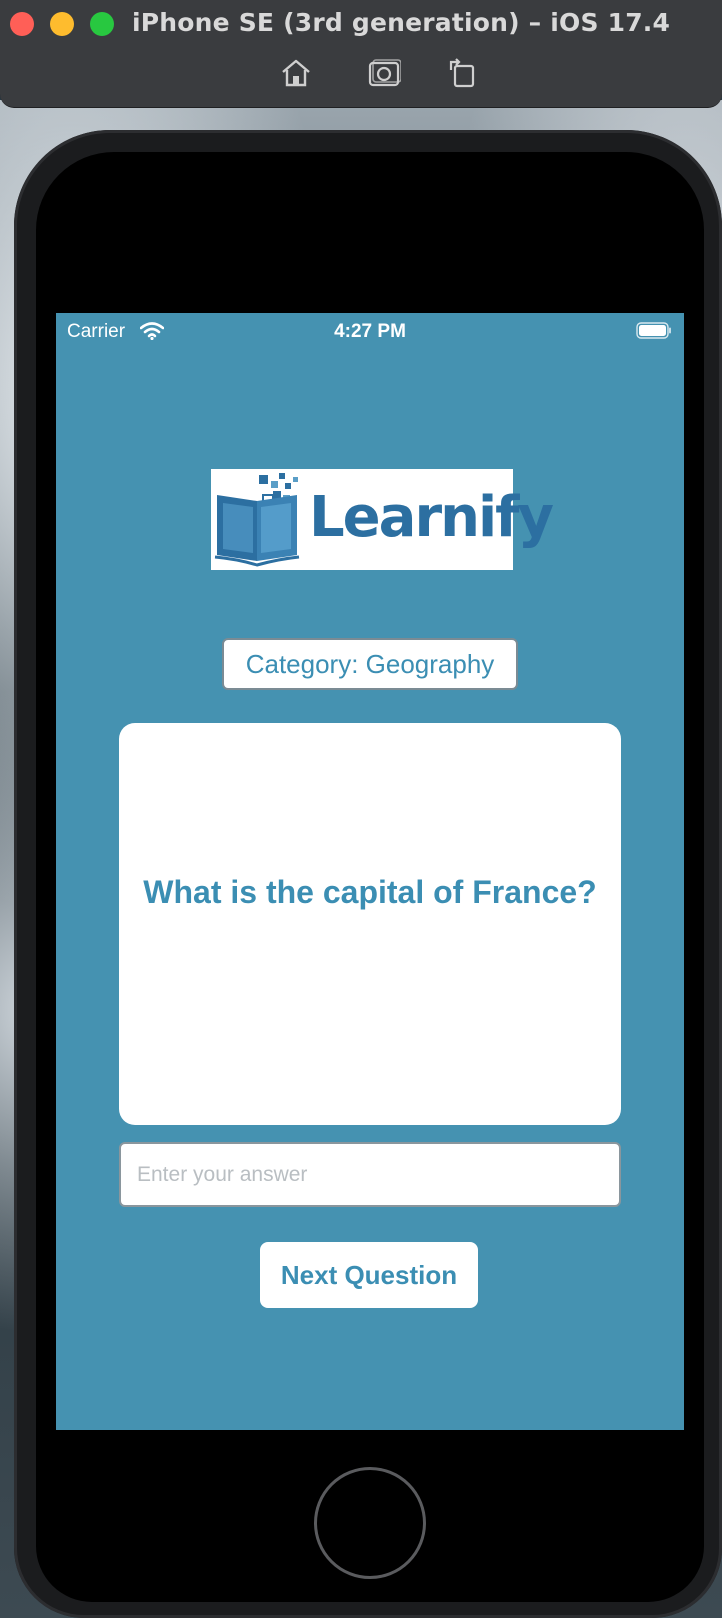  What do you see at coordinates (370, 664) in the screenshot?
I see `category-badge: Category: Geography` at bounding box center [370, 664].